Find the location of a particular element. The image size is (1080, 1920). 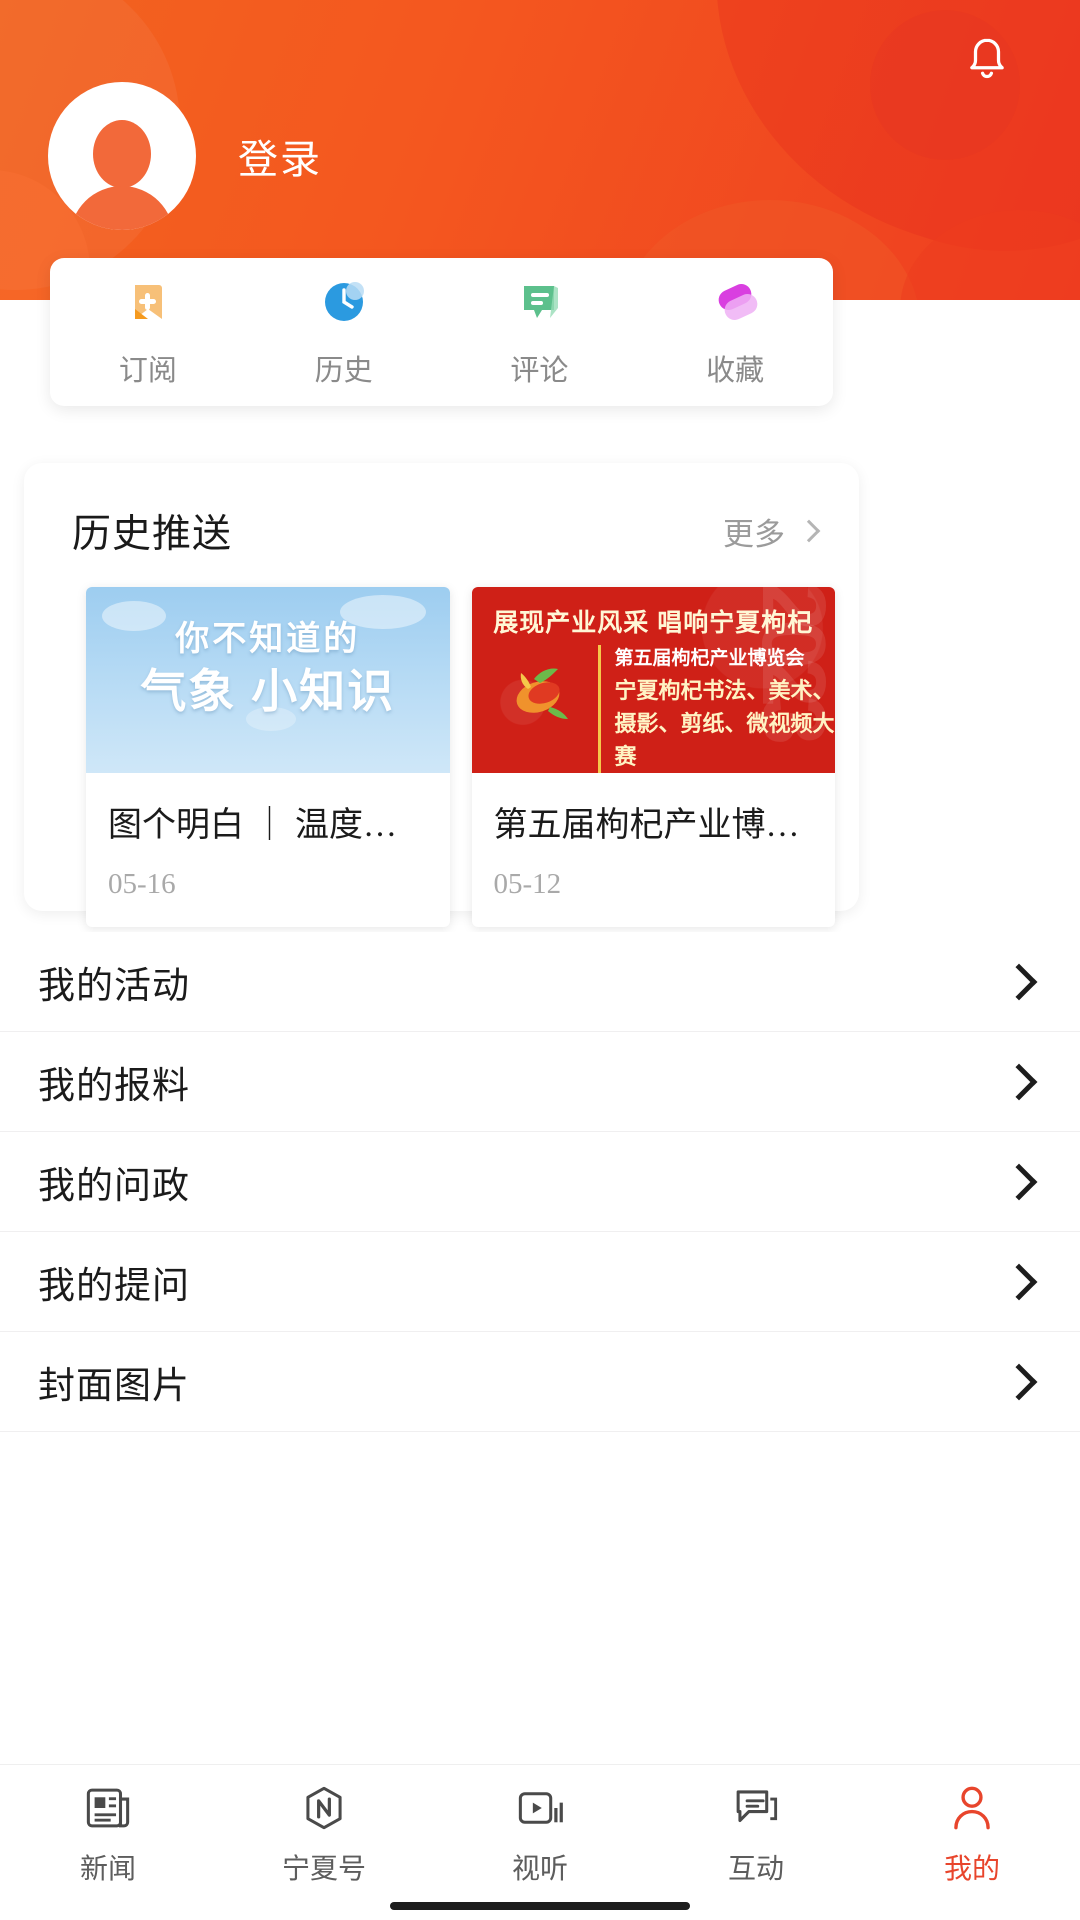

subscribe-icon is located at coordinates (148, 302).